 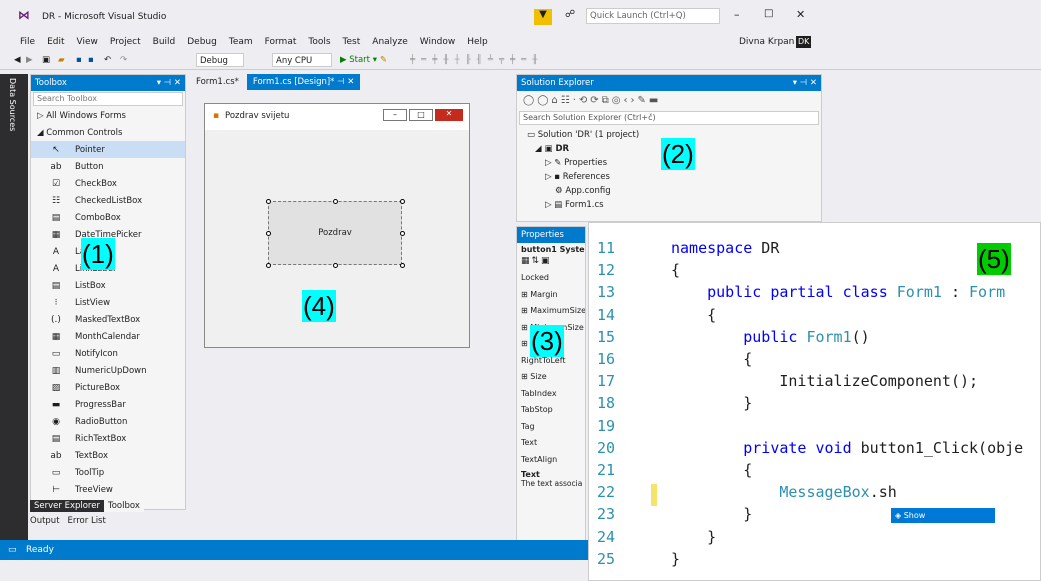 I want to click on code-line: MessageBox.sh, so click(x=783, y=492).